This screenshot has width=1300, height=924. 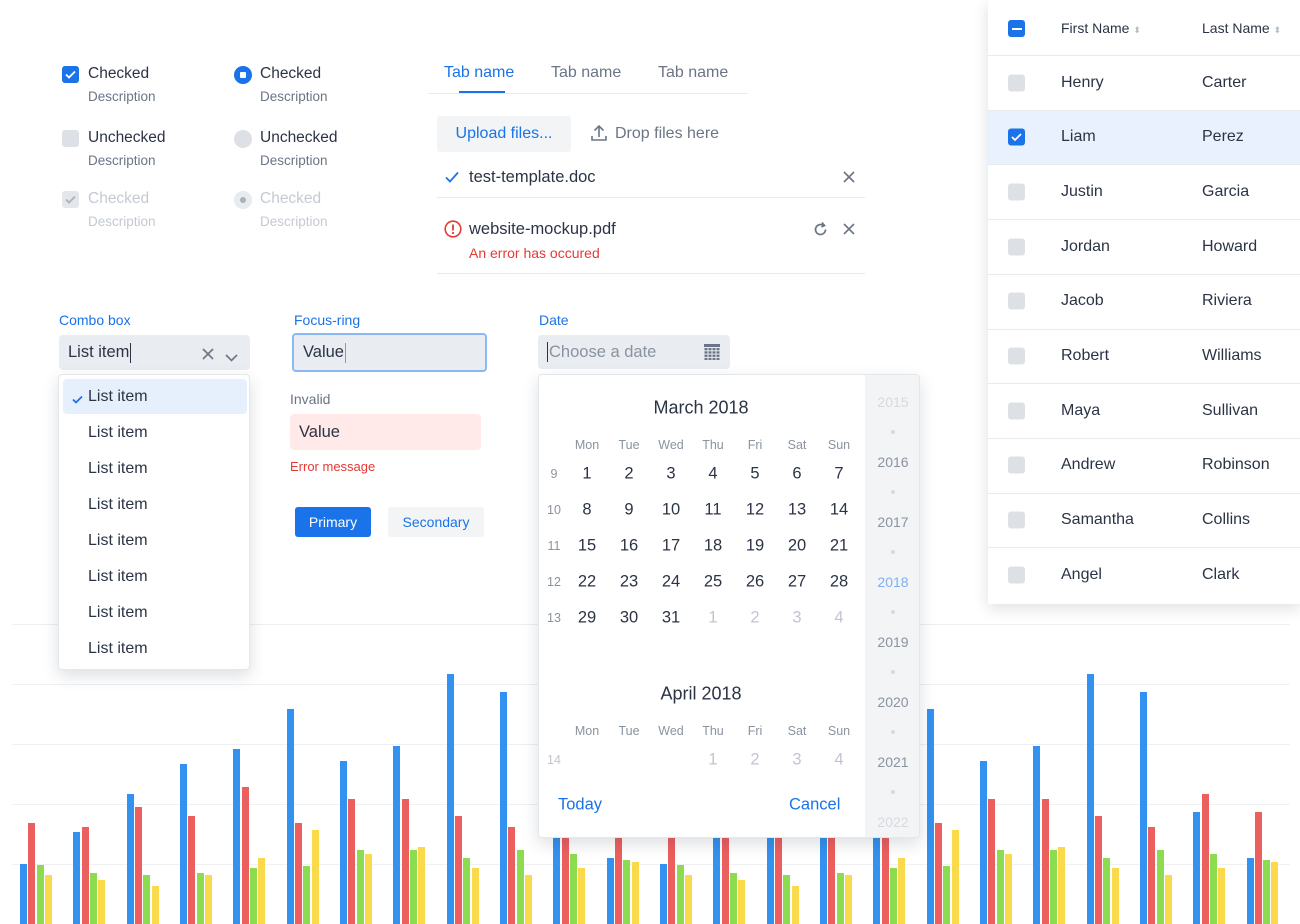 What do you see at coordinates (1144, 136) in the screenshot?
I see `table-row: Liam Perez` at bounding box center [1144, 136].